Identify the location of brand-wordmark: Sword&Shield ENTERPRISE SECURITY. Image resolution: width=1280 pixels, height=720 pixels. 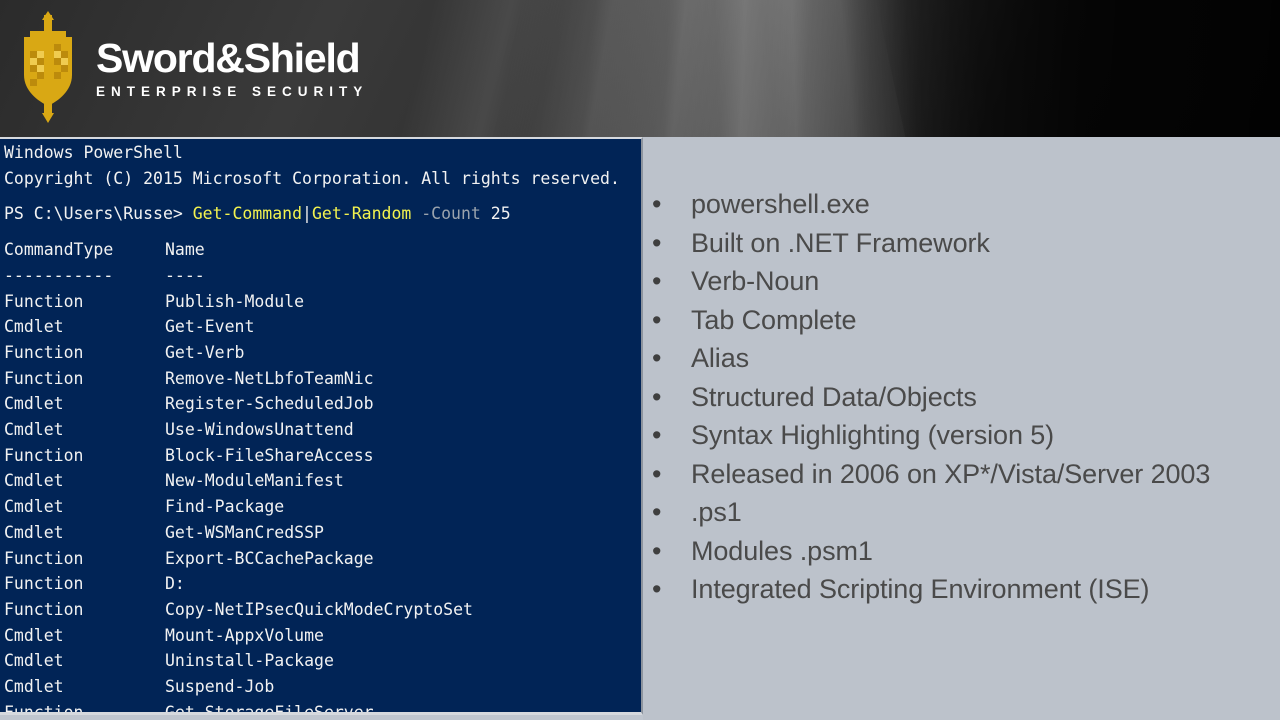
(232, 68).